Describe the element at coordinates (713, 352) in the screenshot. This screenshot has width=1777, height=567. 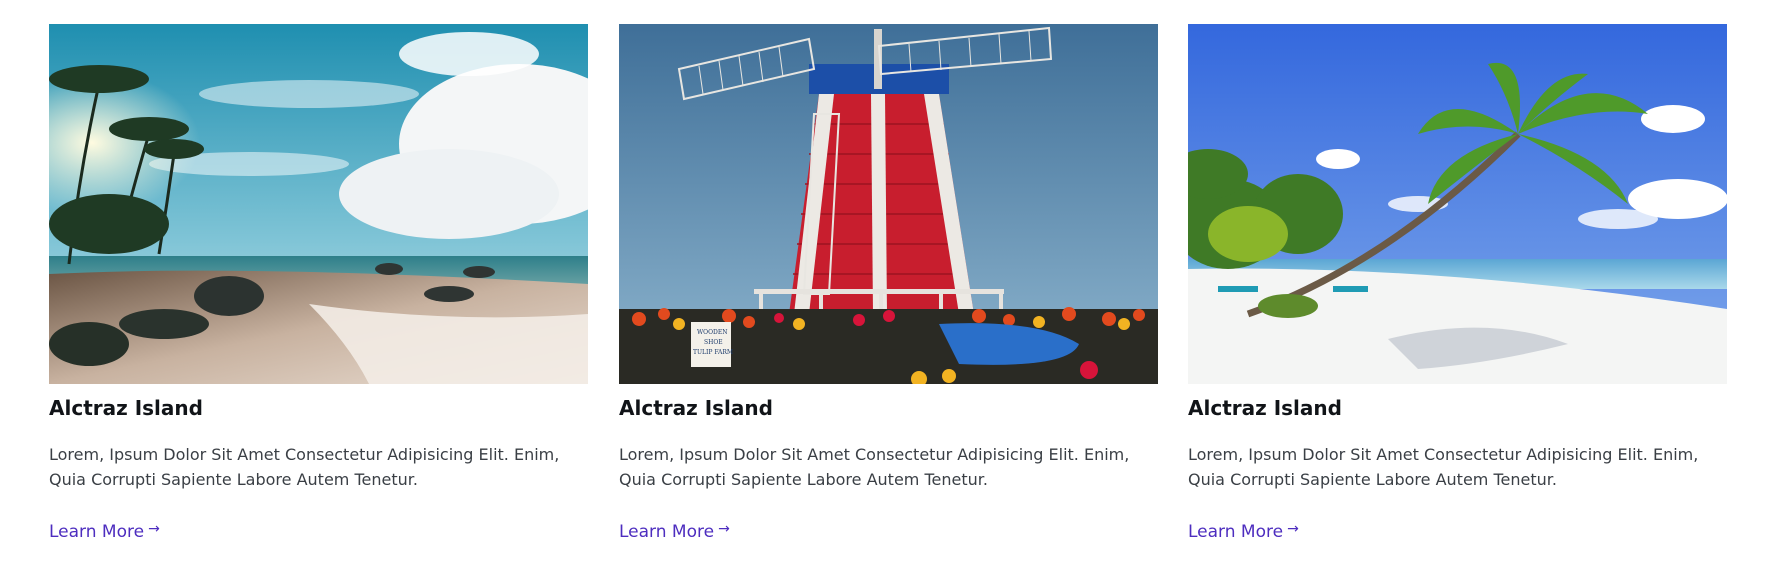
I see `sign-text-line: TULIP FARM` at that location.